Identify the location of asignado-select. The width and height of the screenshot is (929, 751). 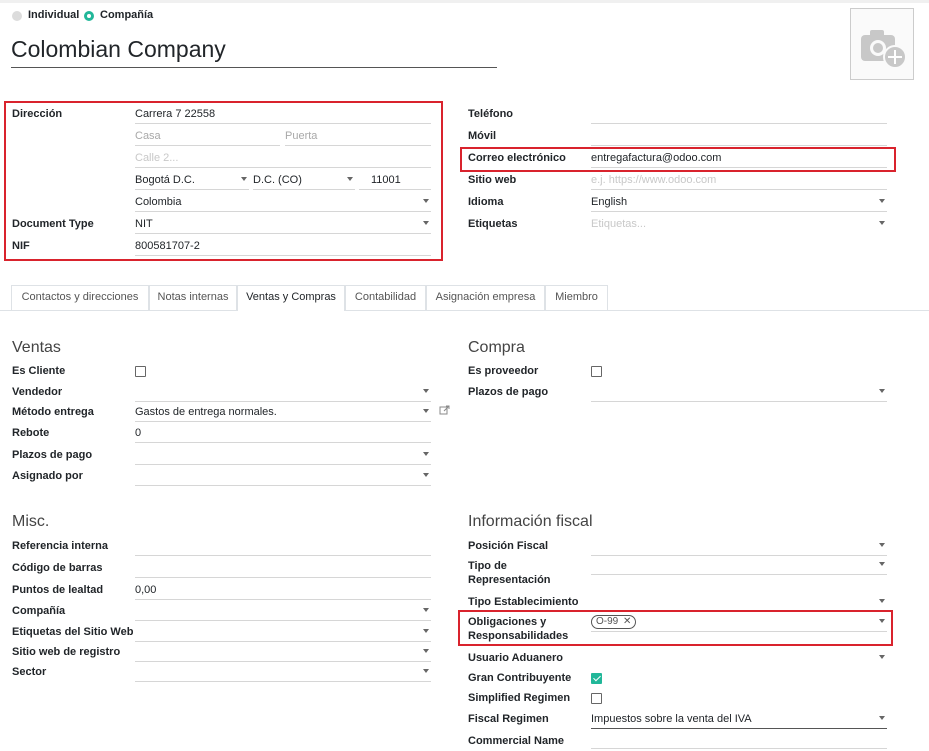
(283, 477).